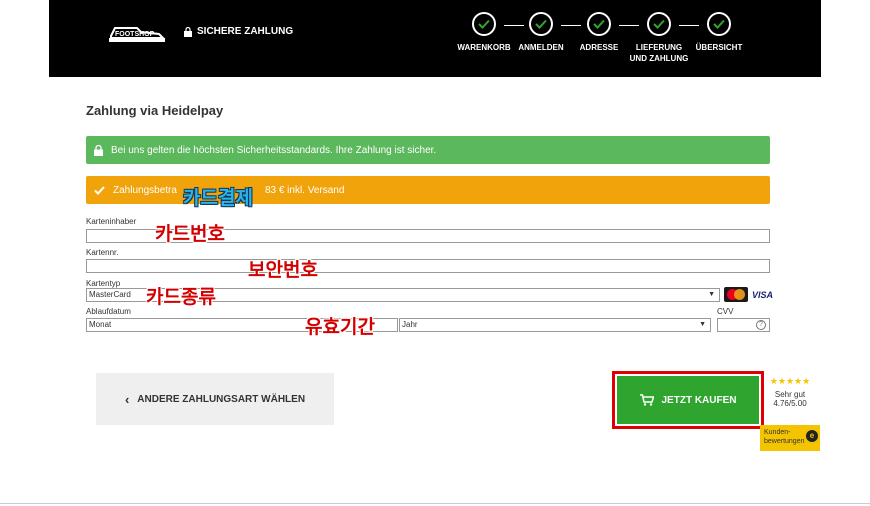  I want to click on rating-widget: ★★★★★ Sehr gut 4.76/5.00, so click(790, 392).